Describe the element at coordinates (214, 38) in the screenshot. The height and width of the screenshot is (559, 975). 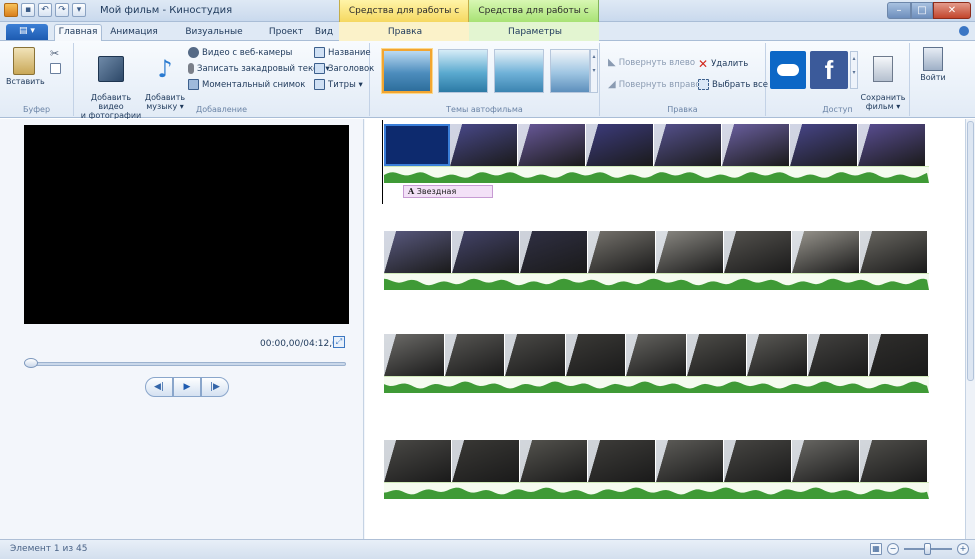
I see `tab-visual-effects: Визуальные эффекты` at that location.